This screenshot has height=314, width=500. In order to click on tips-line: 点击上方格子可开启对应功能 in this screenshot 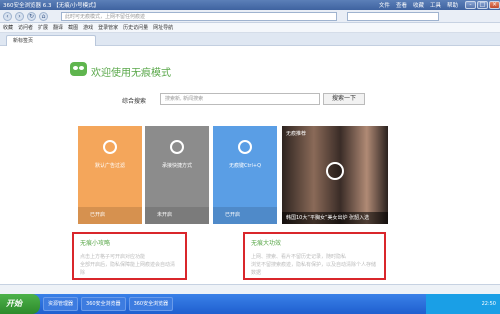, I will do `click(113, 257)`.